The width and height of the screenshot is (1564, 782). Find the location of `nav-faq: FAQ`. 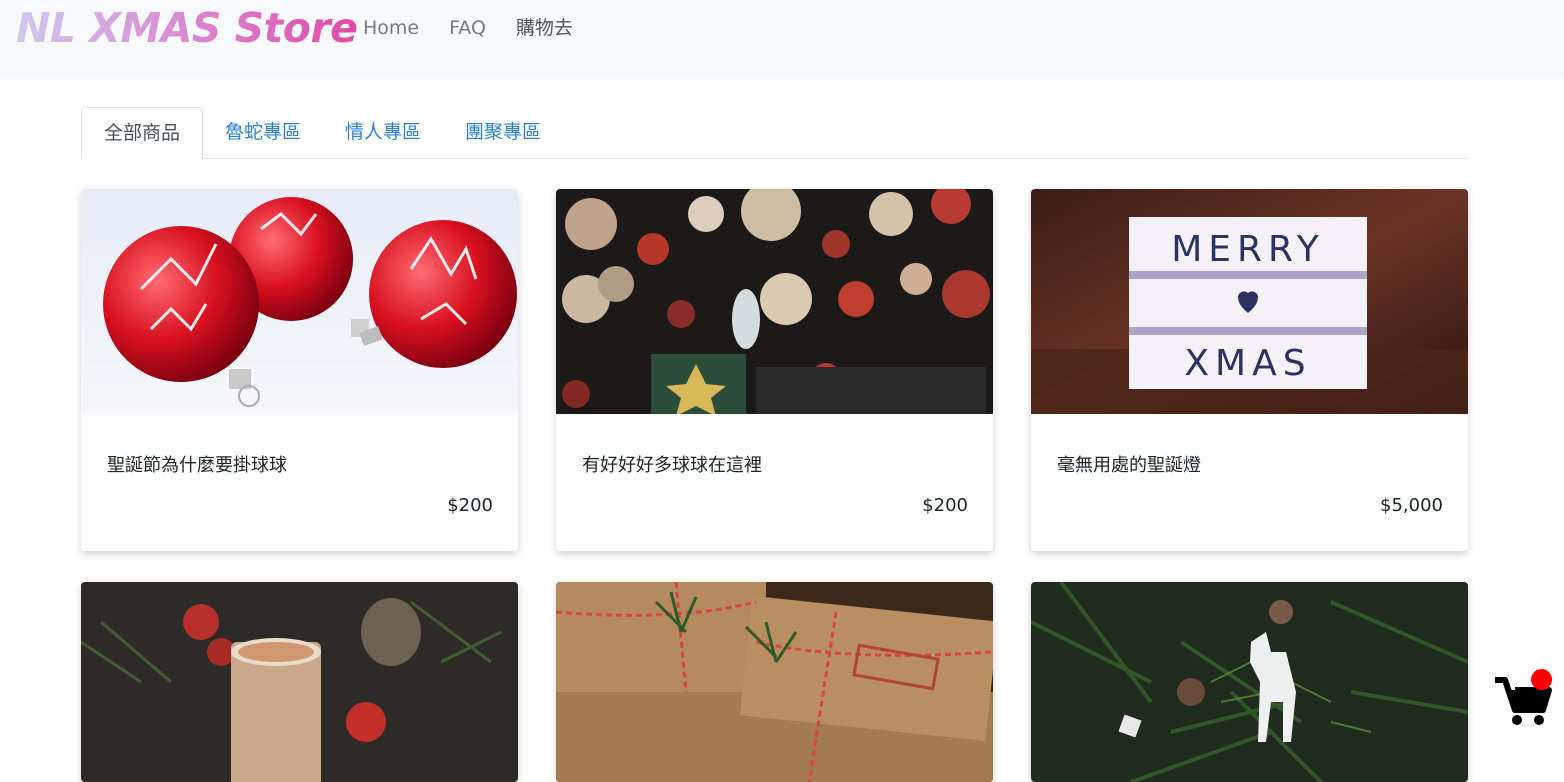

nav-faq: FAQ is located at coordinates (467, 28).